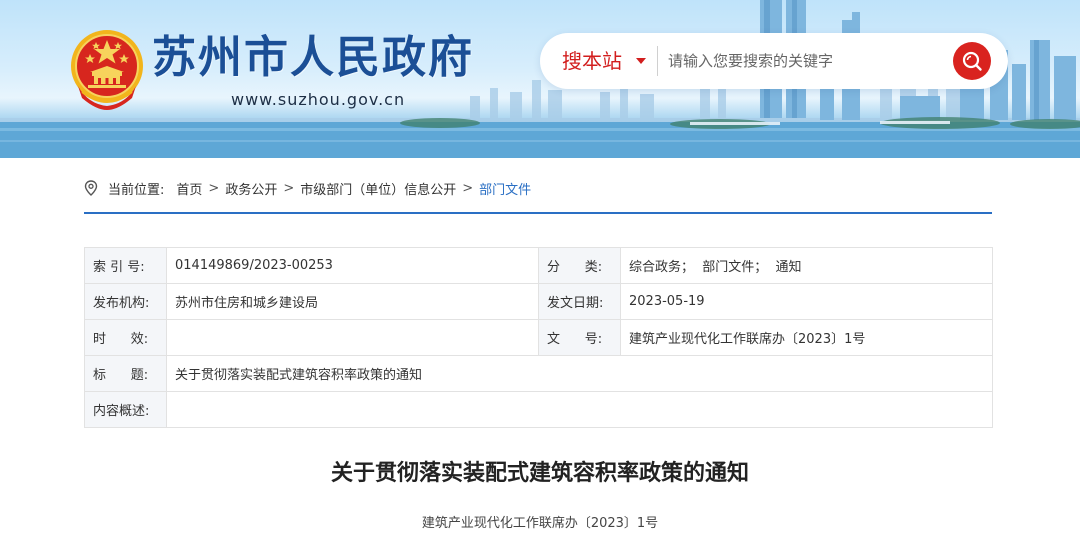 This screenshot has width=1080, height=553. I want to click on breadcrumb: 当前位置: 首页 > 政务公开 > 市级部门（单位）信息公开 > 部门文件, so click(307, 188).